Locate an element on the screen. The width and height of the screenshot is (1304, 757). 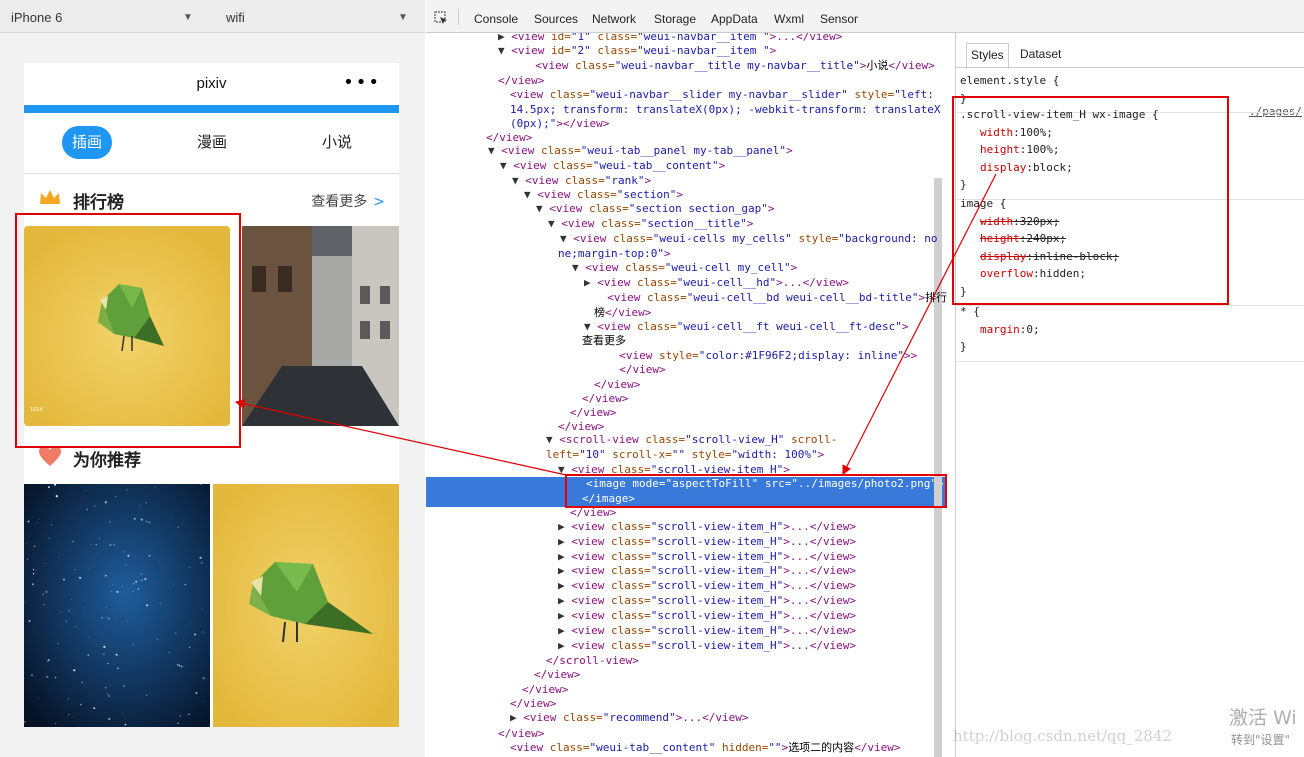
tab-network: Network is located at coordinates (614, 19).